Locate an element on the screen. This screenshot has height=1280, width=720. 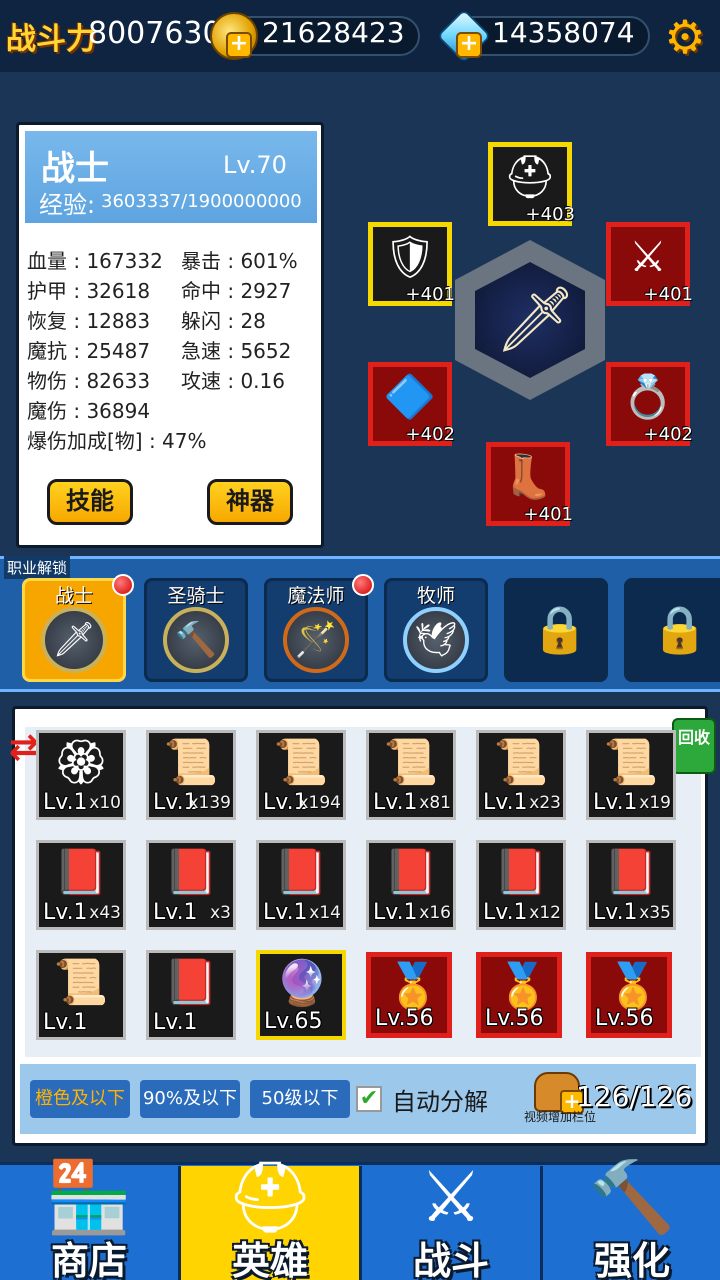
equip-bonus: +401 is located at coordinates (548, 514).